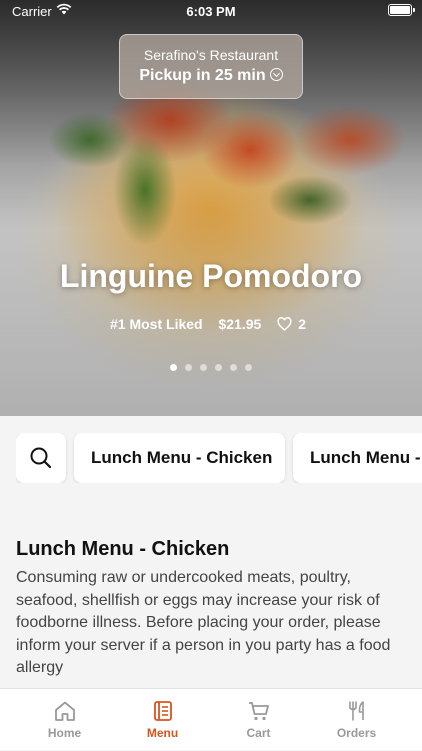 This screenshot has width=422, height=751. Describe the element at coordinates (240, 324) in the screenshot. I see `dish-price: $21.95` at that location.